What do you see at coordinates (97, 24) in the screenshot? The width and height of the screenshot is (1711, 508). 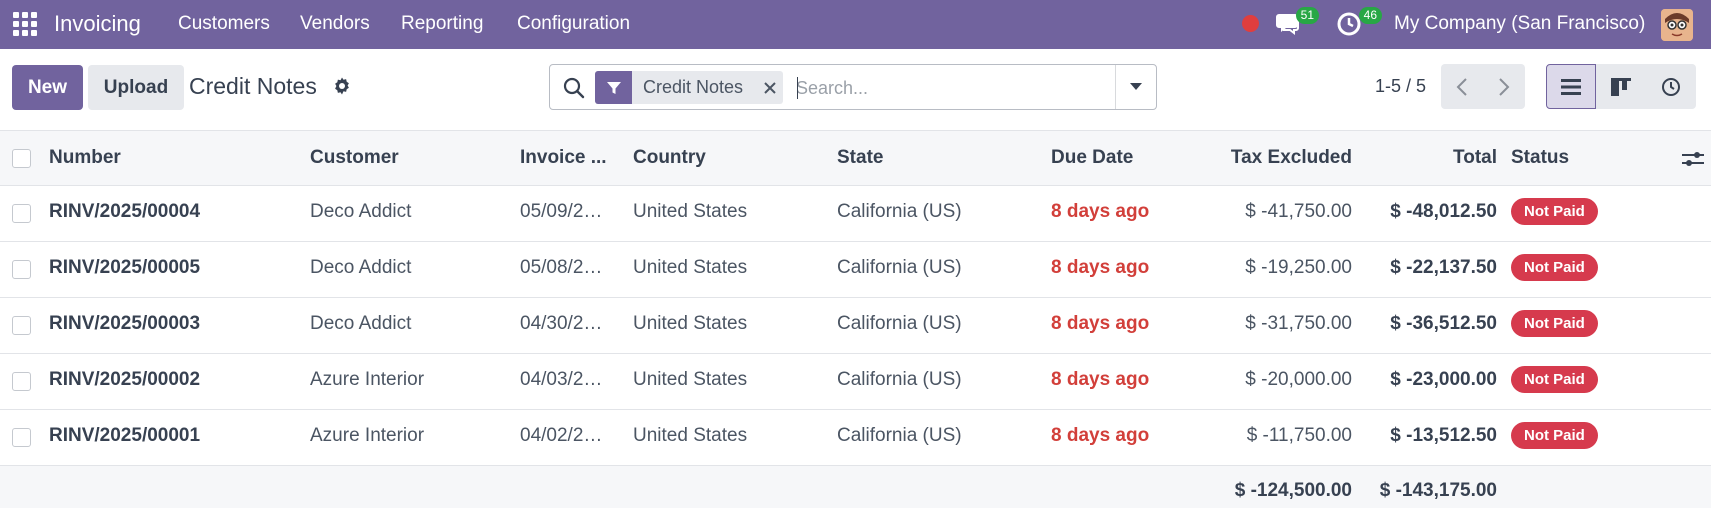 I see `app-name: Invoicing` at bounding box center [97, 24].